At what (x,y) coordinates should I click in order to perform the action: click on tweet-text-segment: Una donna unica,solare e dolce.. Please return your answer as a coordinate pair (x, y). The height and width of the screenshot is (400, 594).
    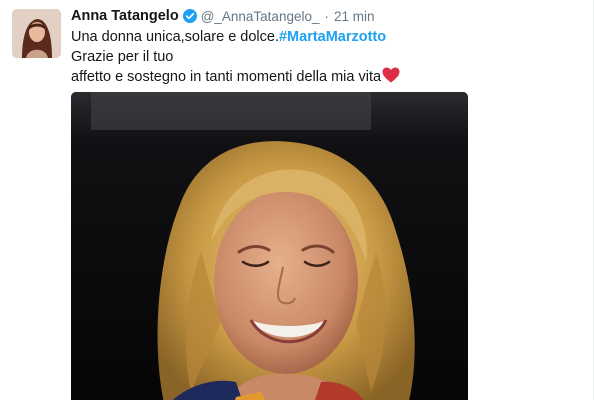
    Looking at the image, I should click on (175, 37).